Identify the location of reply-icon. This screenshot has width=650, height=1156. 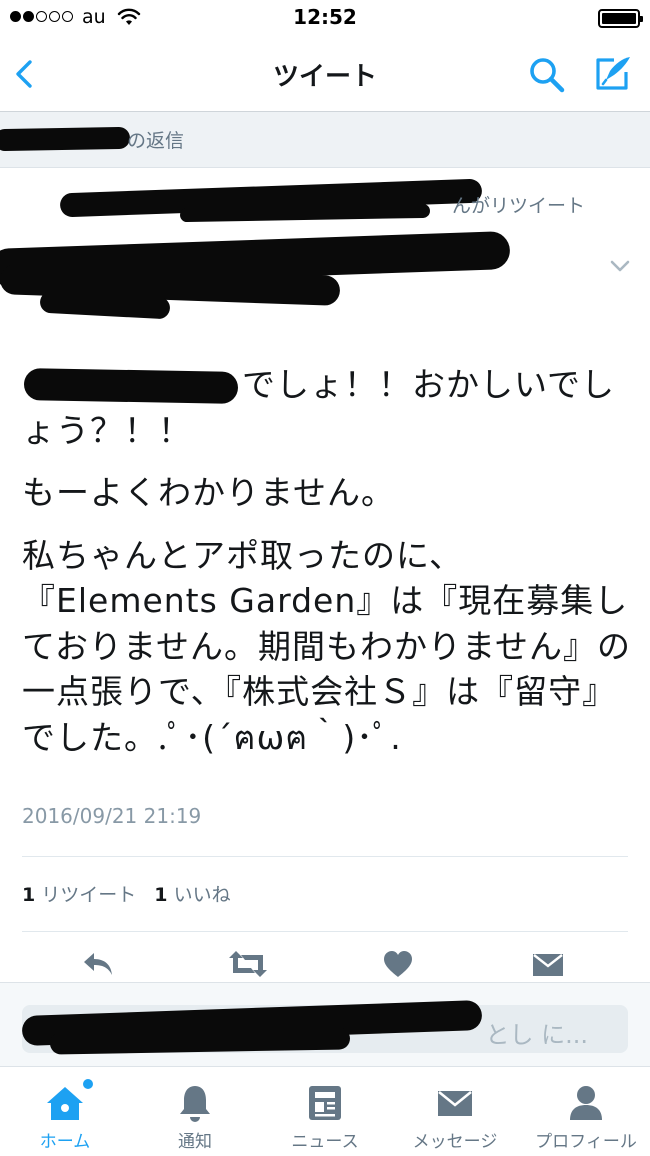
(98, 964).